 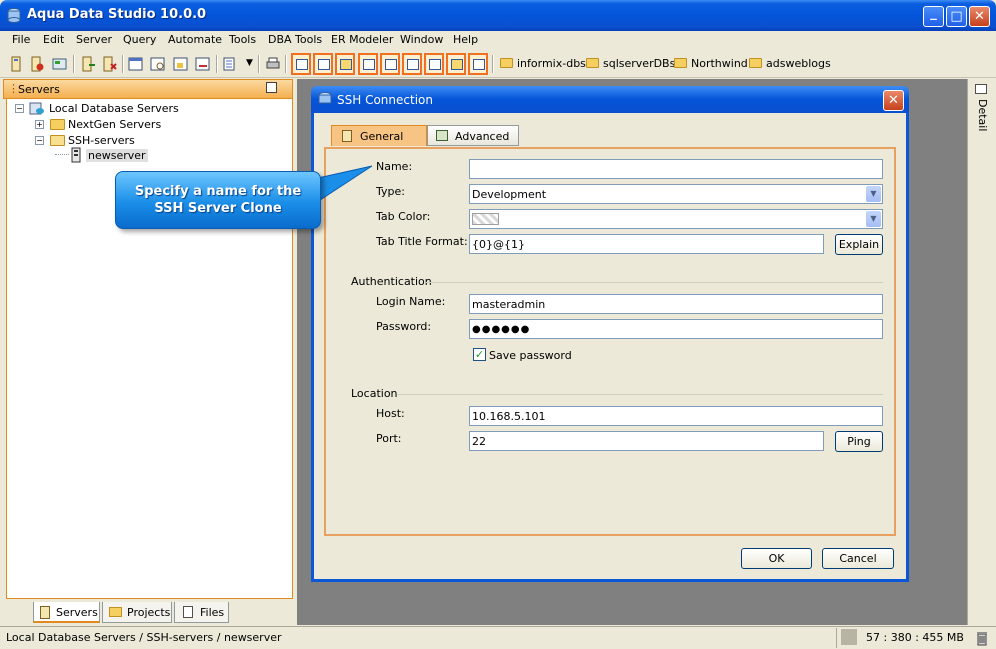 I want to click on tutorial-callout: Specify a name for the SSH Server Clone, so click(x=218, y=200).